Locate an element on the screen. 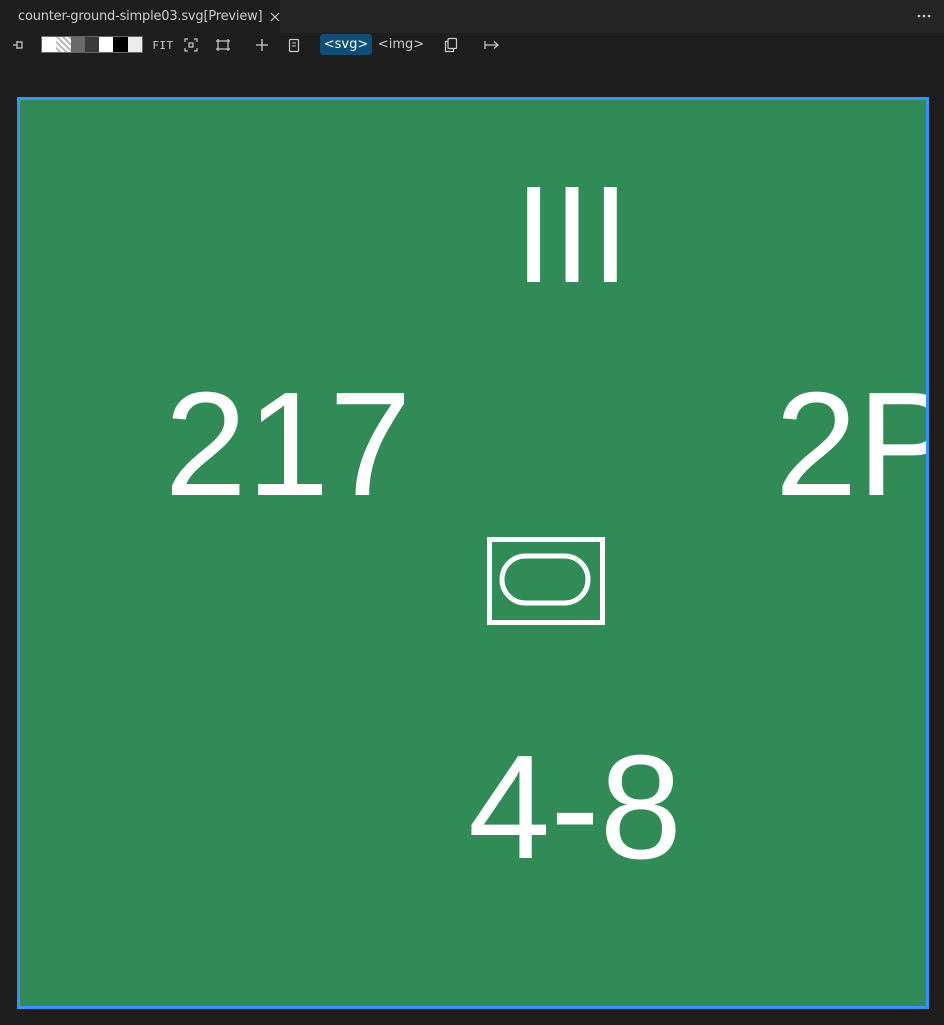  parent-unit-label: 2P is located at coordinates (850, 444).